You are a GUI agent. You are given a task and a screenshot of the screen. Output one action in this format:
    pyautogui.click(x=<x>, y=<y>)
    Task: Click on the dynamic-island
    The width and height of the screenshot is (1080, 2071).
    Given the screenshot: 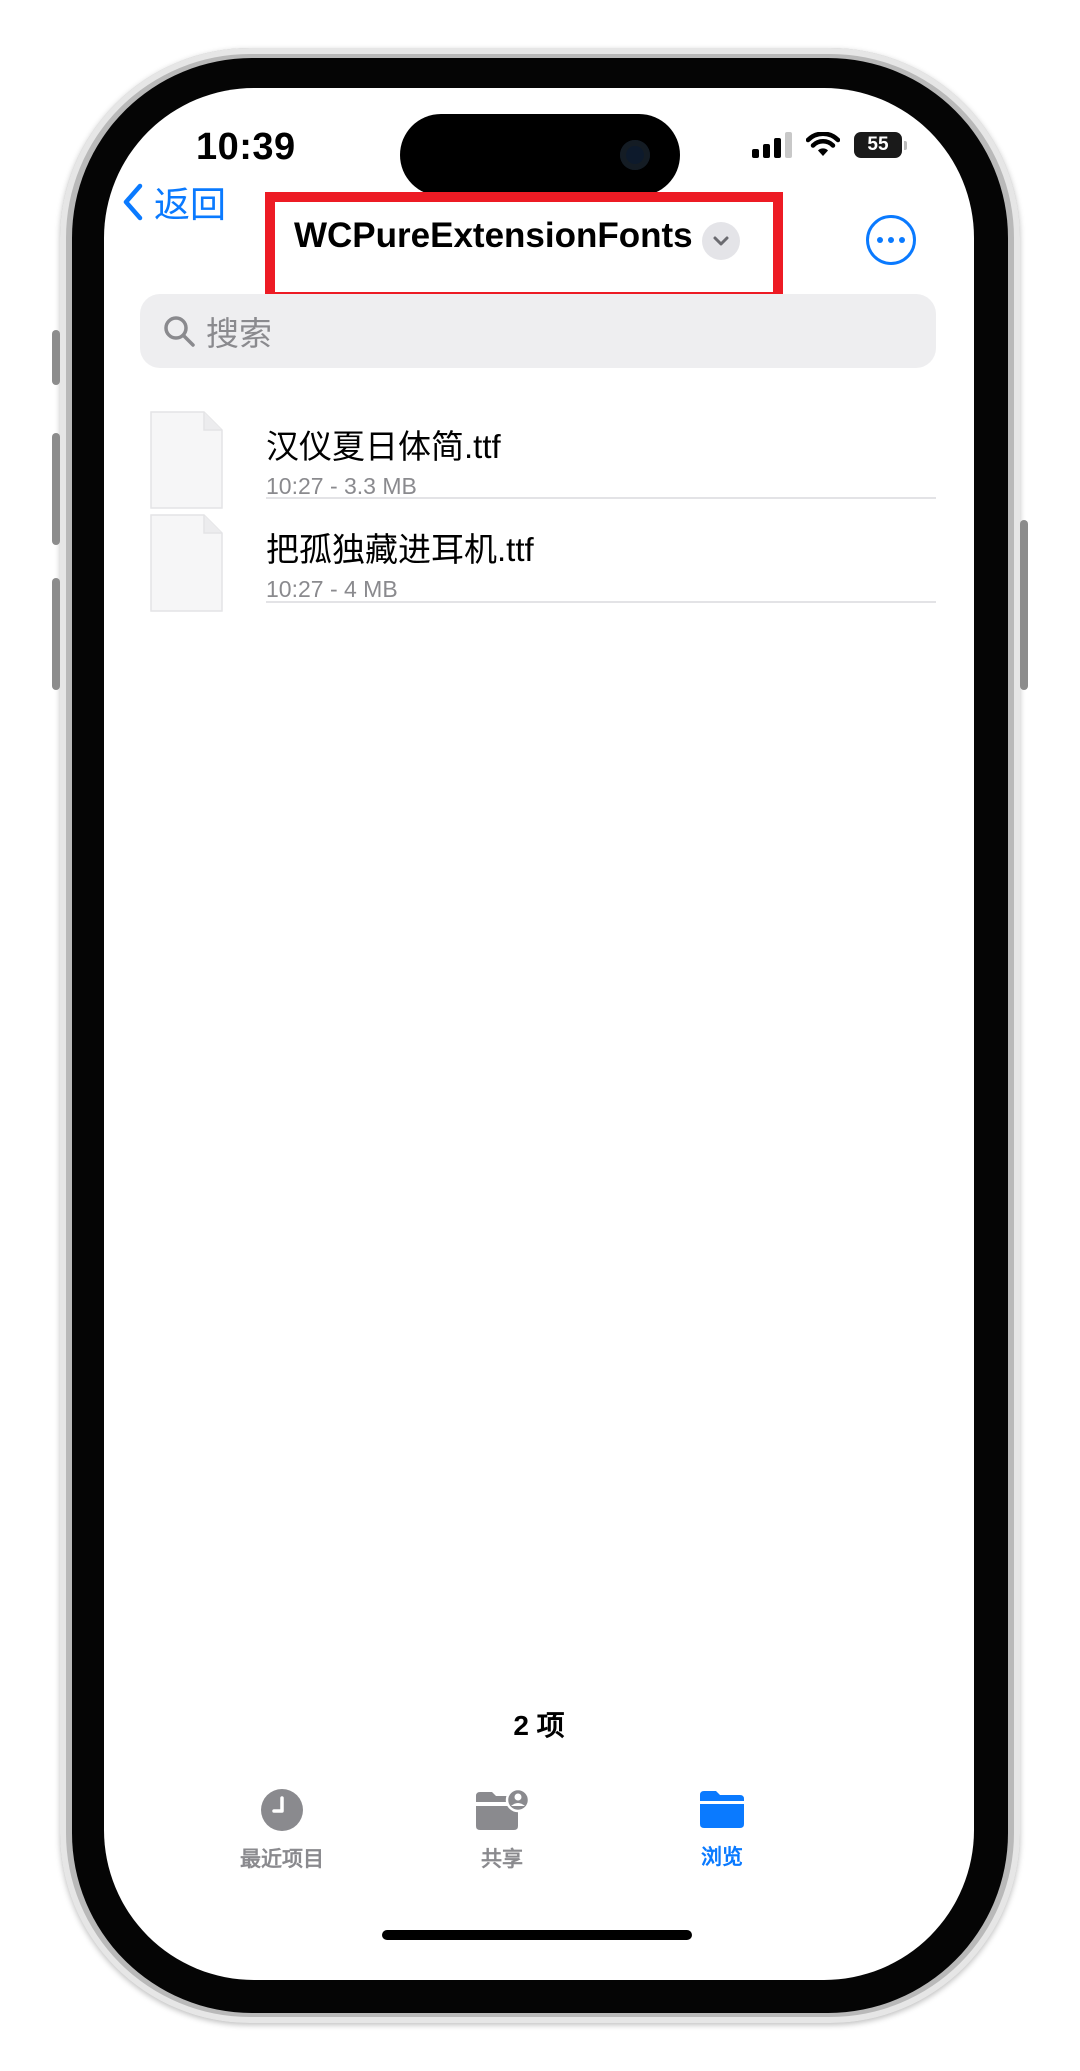 What is the action you would take?
    pyautogui.click(x=540, y=155)
    